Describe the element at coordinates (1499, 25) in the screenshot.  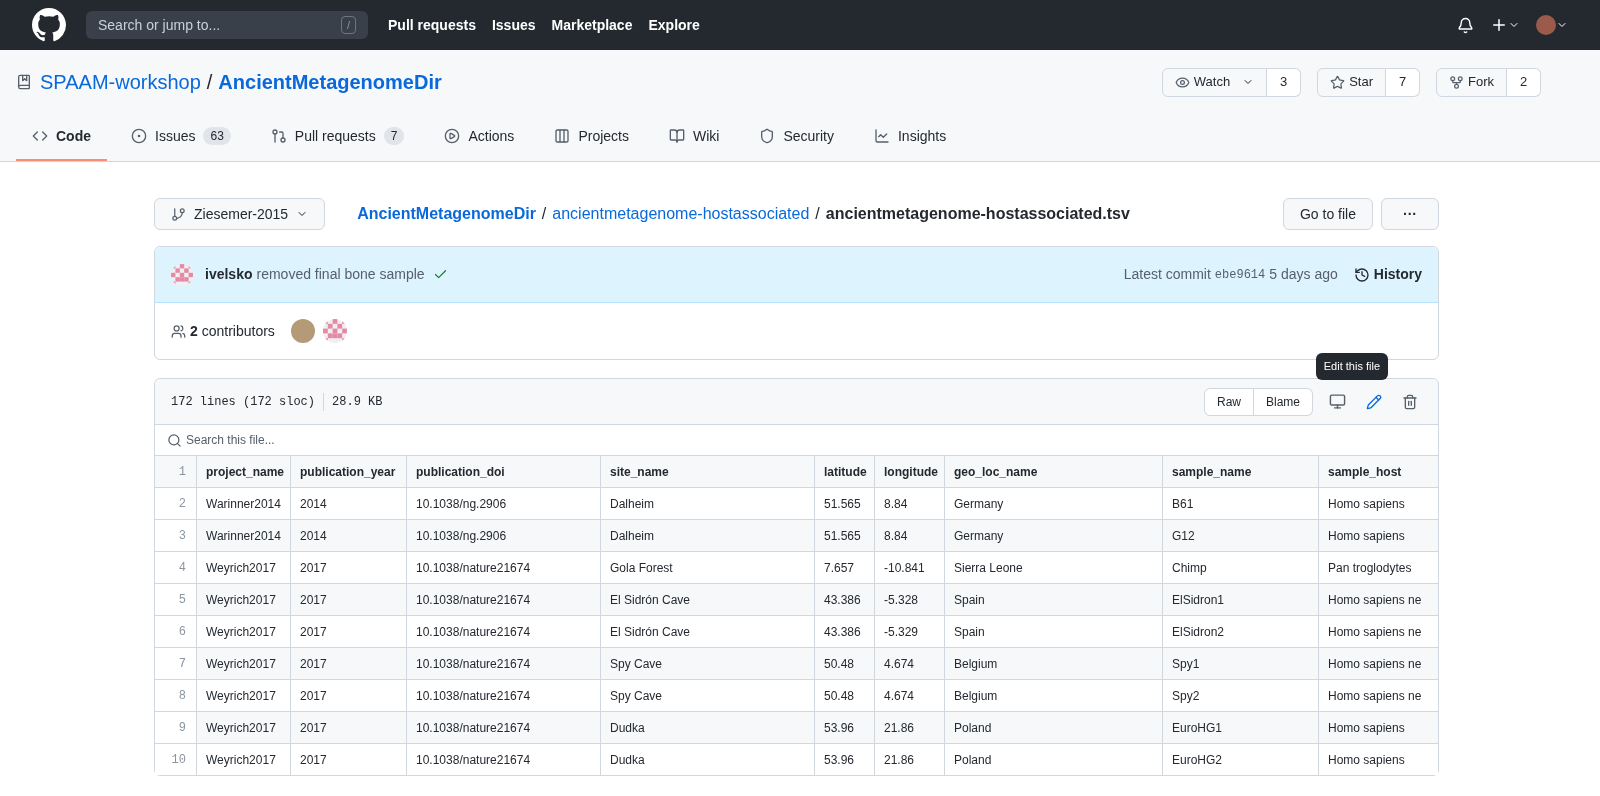
I see `plus-icon` at that location.